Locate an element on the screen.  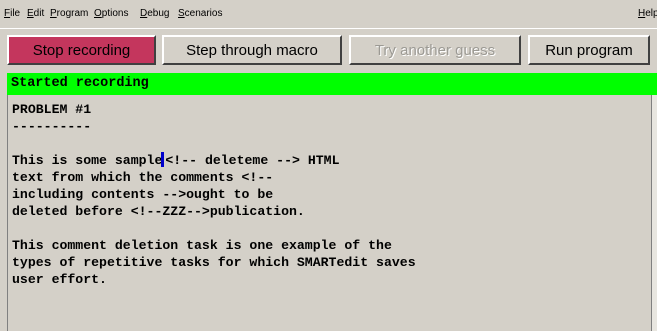
menu-file: File is located at coordinates (12, 13).